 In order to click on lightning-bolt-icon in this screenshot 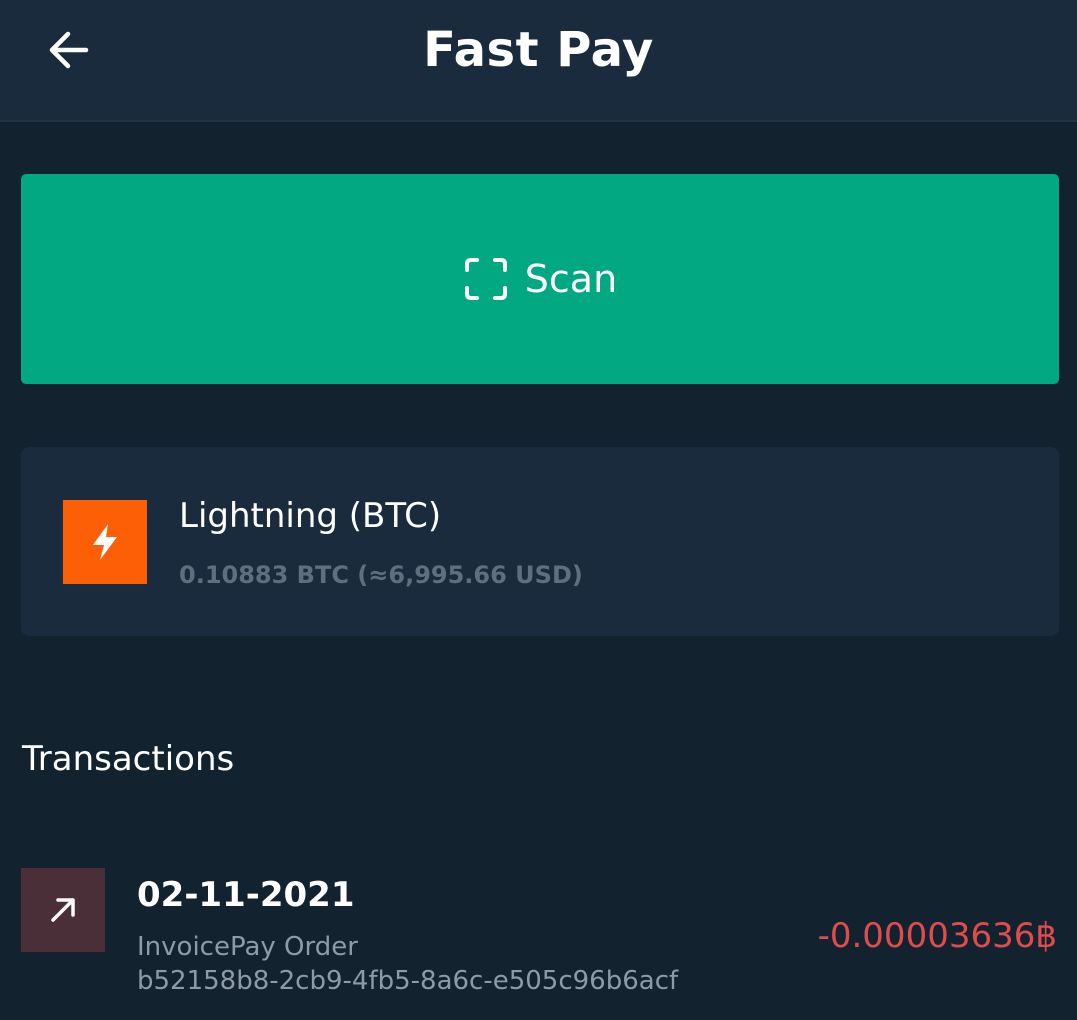, I will do `click(105, 542)`.